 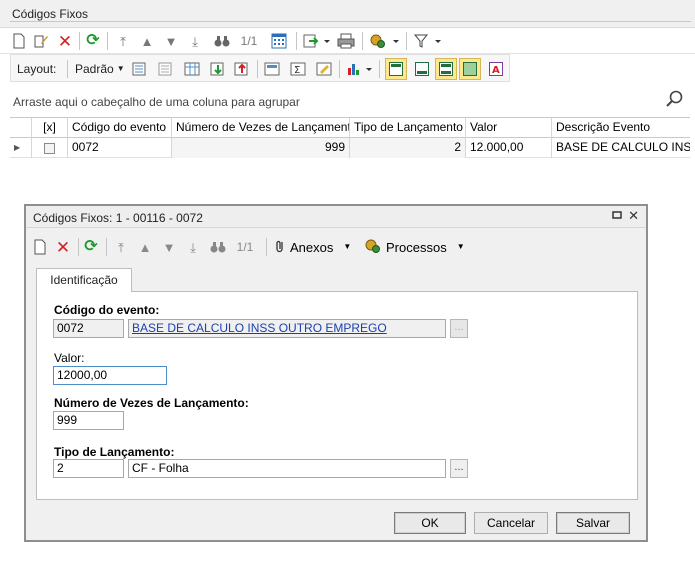 I want to click on export-layout-icon, so click(x=242, y=69).